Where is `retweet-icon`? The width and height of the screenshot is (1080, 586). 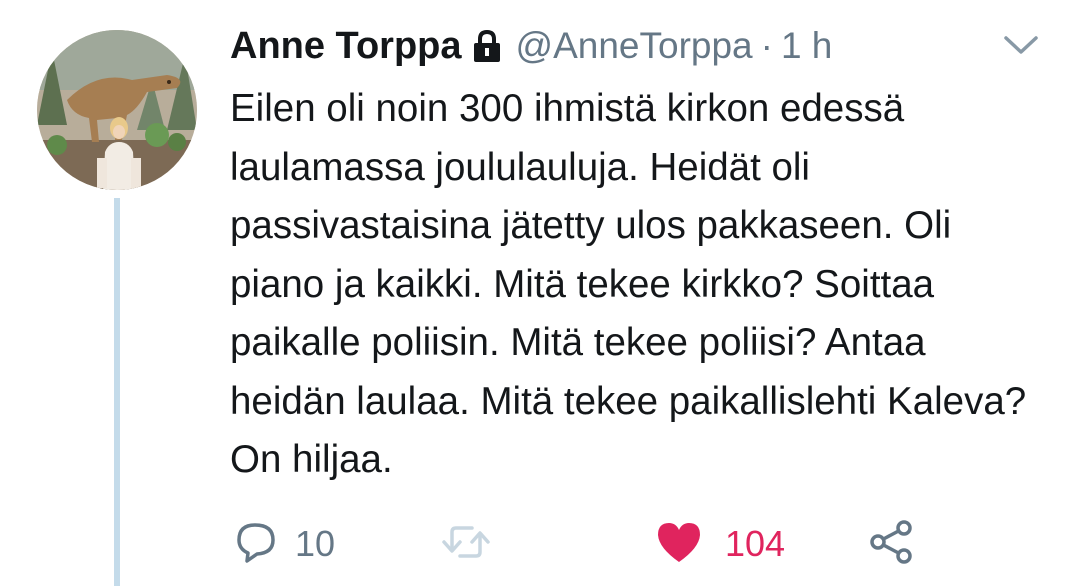 retweet-icon is located at coordinates (466, 544).